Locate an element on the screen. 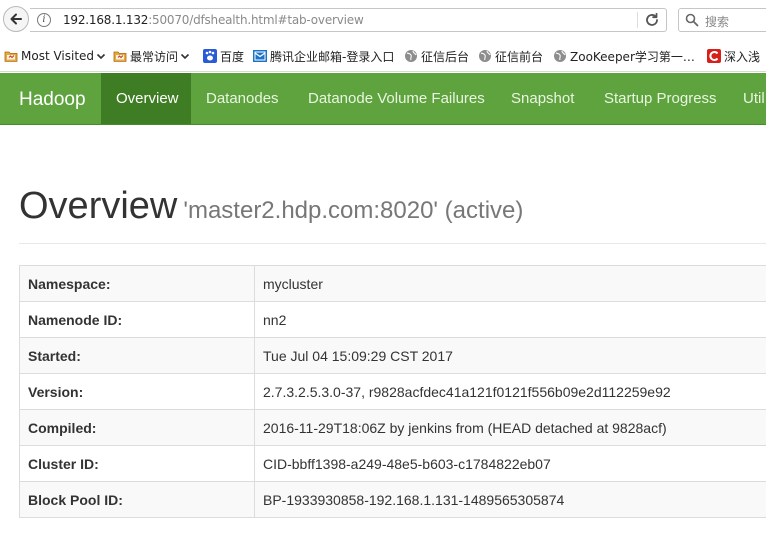 Image resolution: width=766 pixels, height=553 pixels. nav-datanode-volume-failures: Datanode Volume Failures is located at coordinates (396, 98).